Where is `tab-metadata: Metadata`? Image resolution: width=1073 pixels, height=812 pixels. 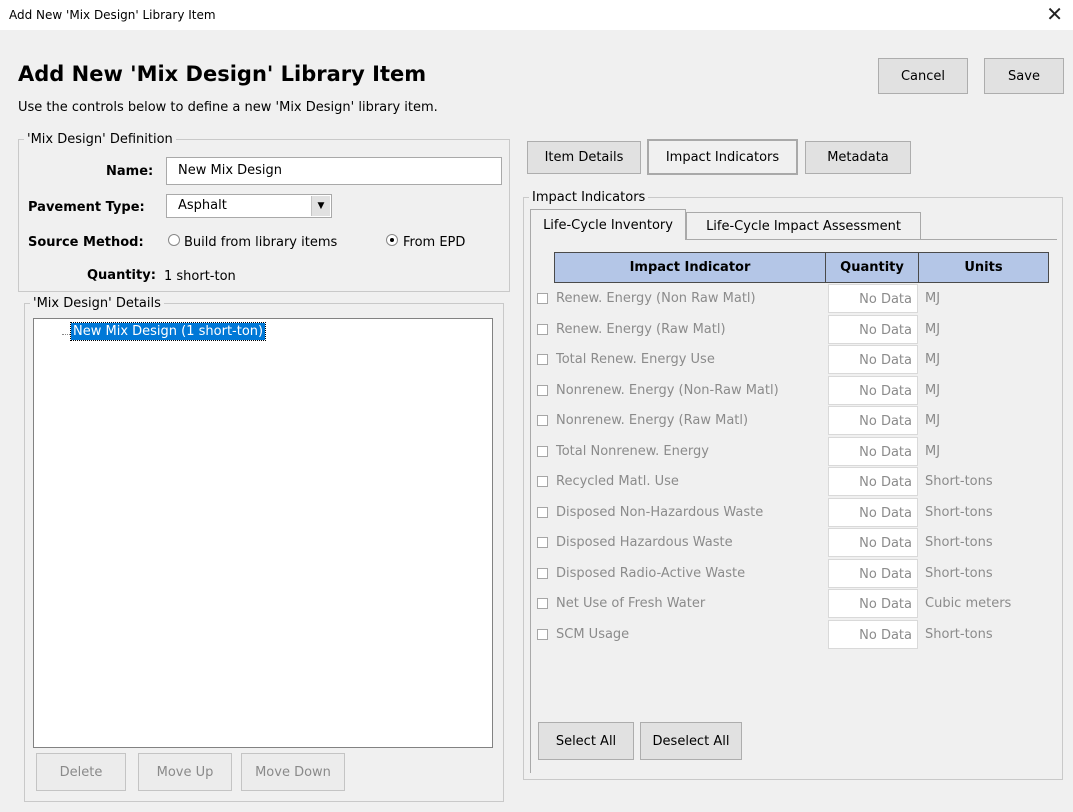
tab-metadata: Metadata is located at coordinates (858, 157).